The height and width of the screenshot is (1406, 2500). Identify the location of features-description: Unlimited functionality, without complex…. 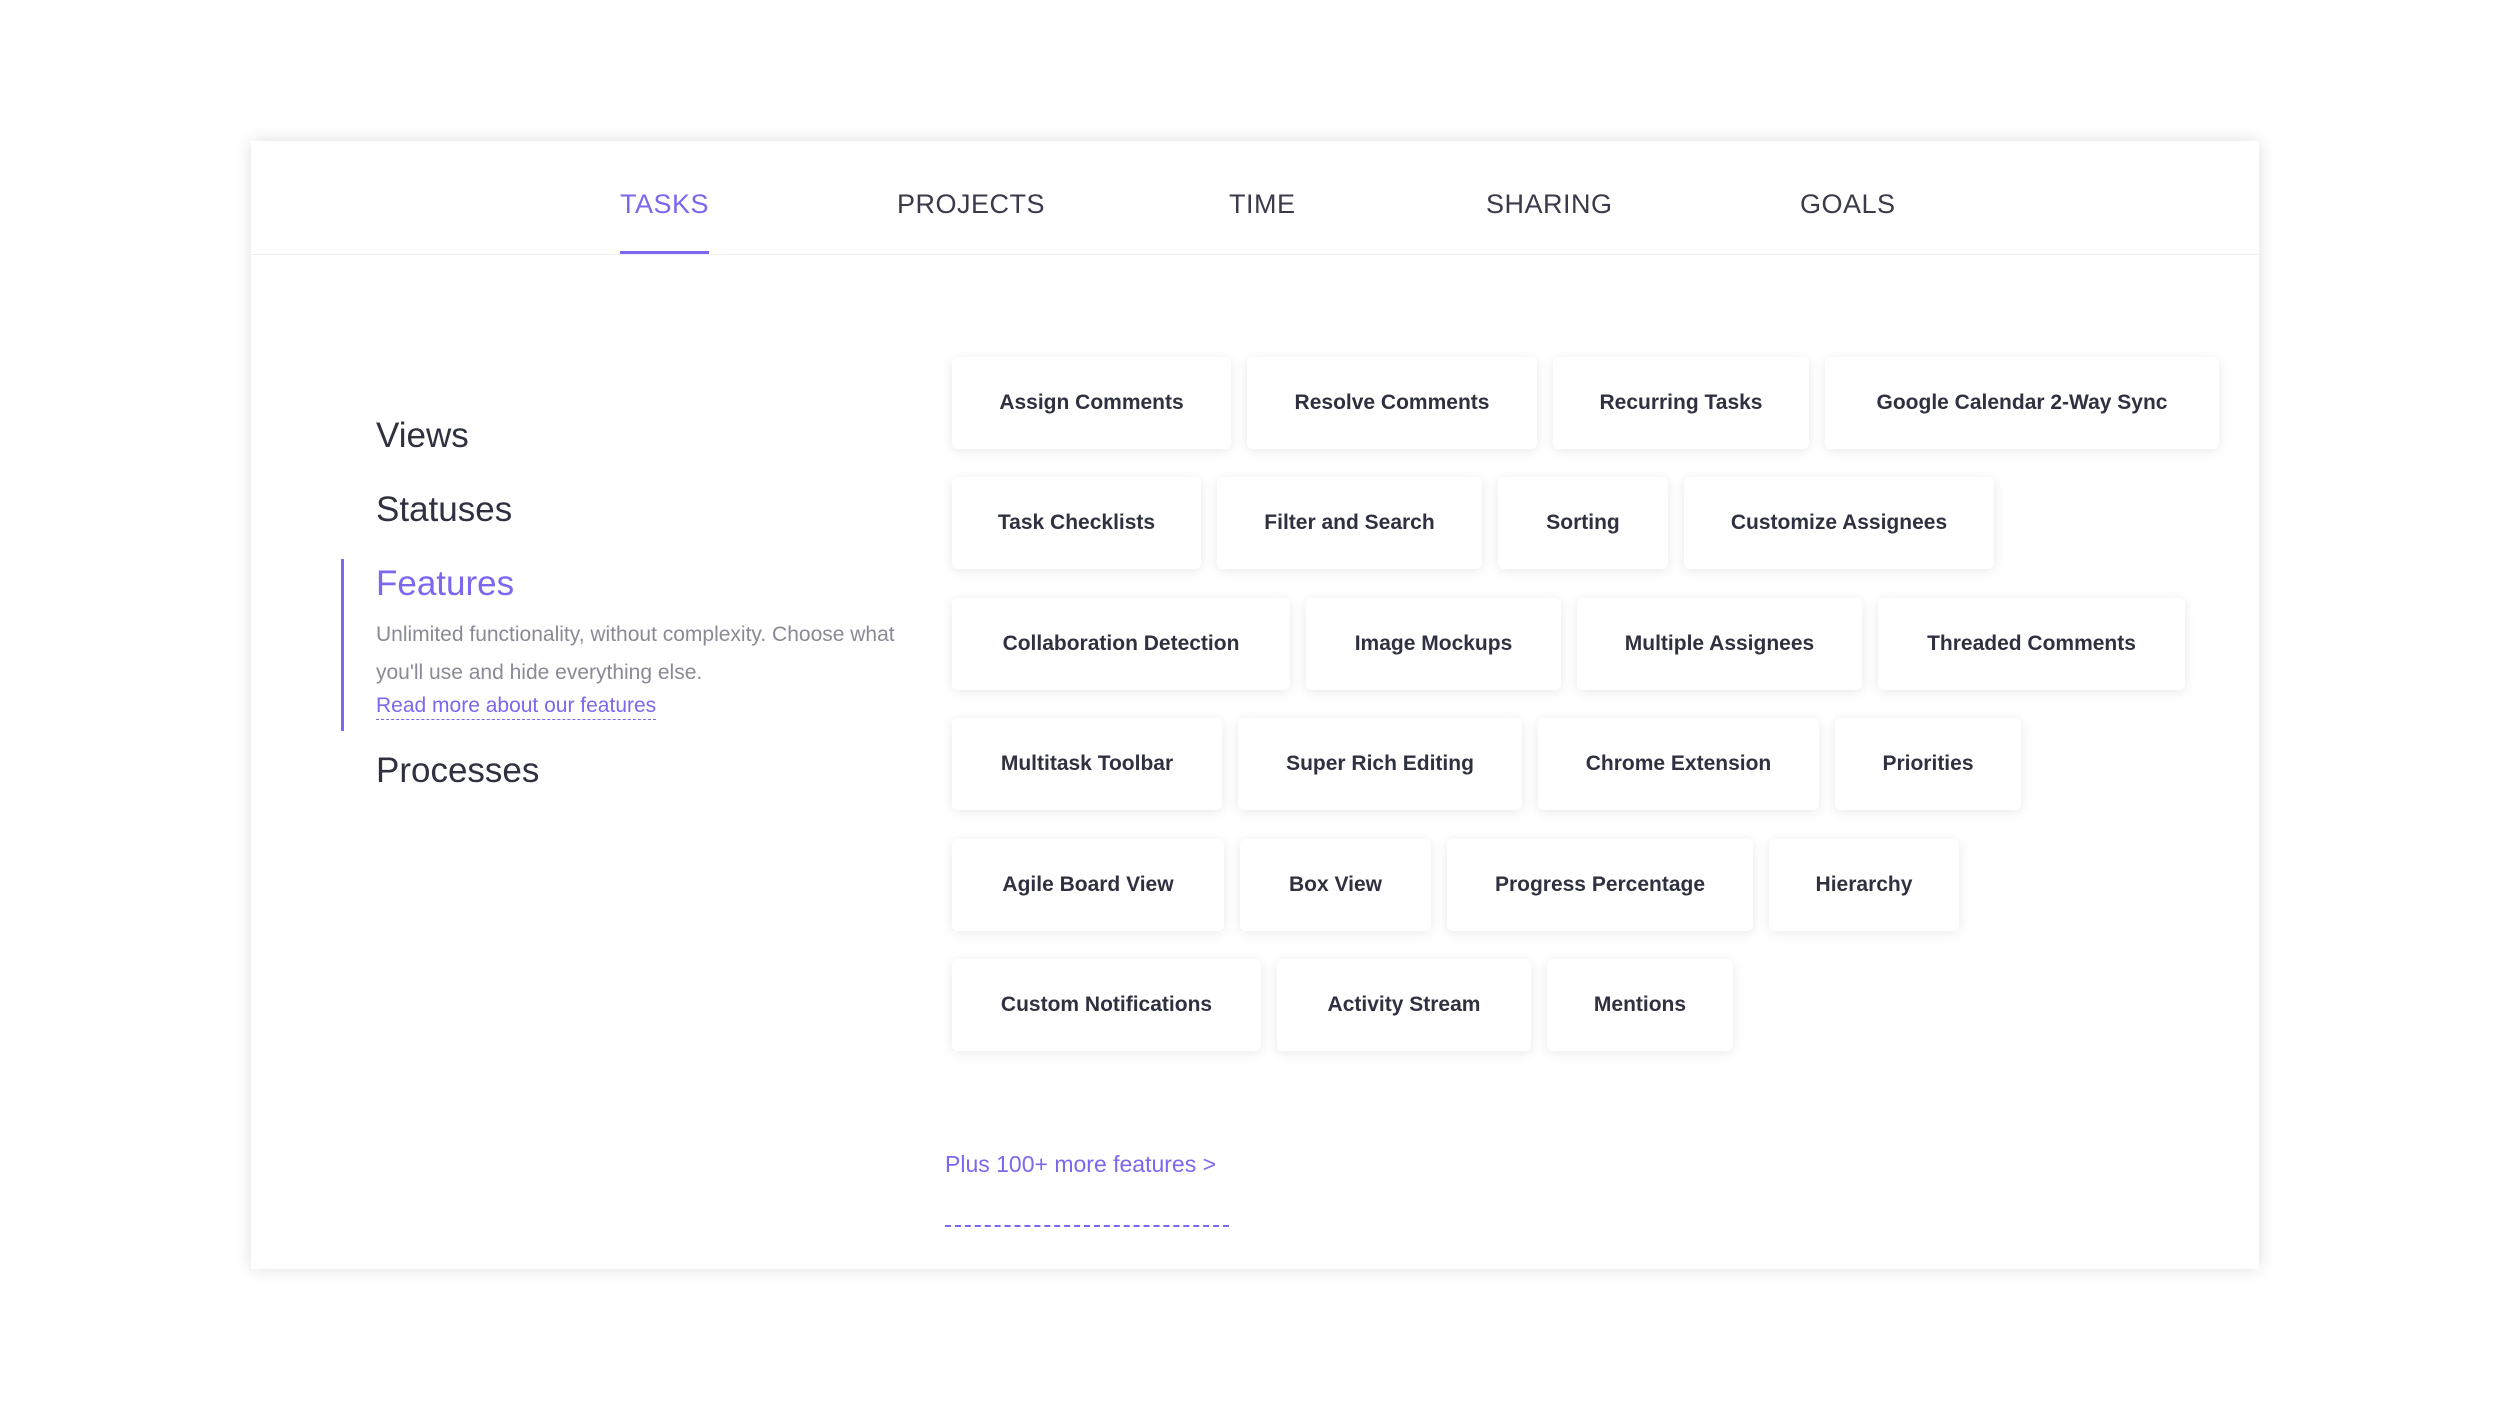
(635, 653).